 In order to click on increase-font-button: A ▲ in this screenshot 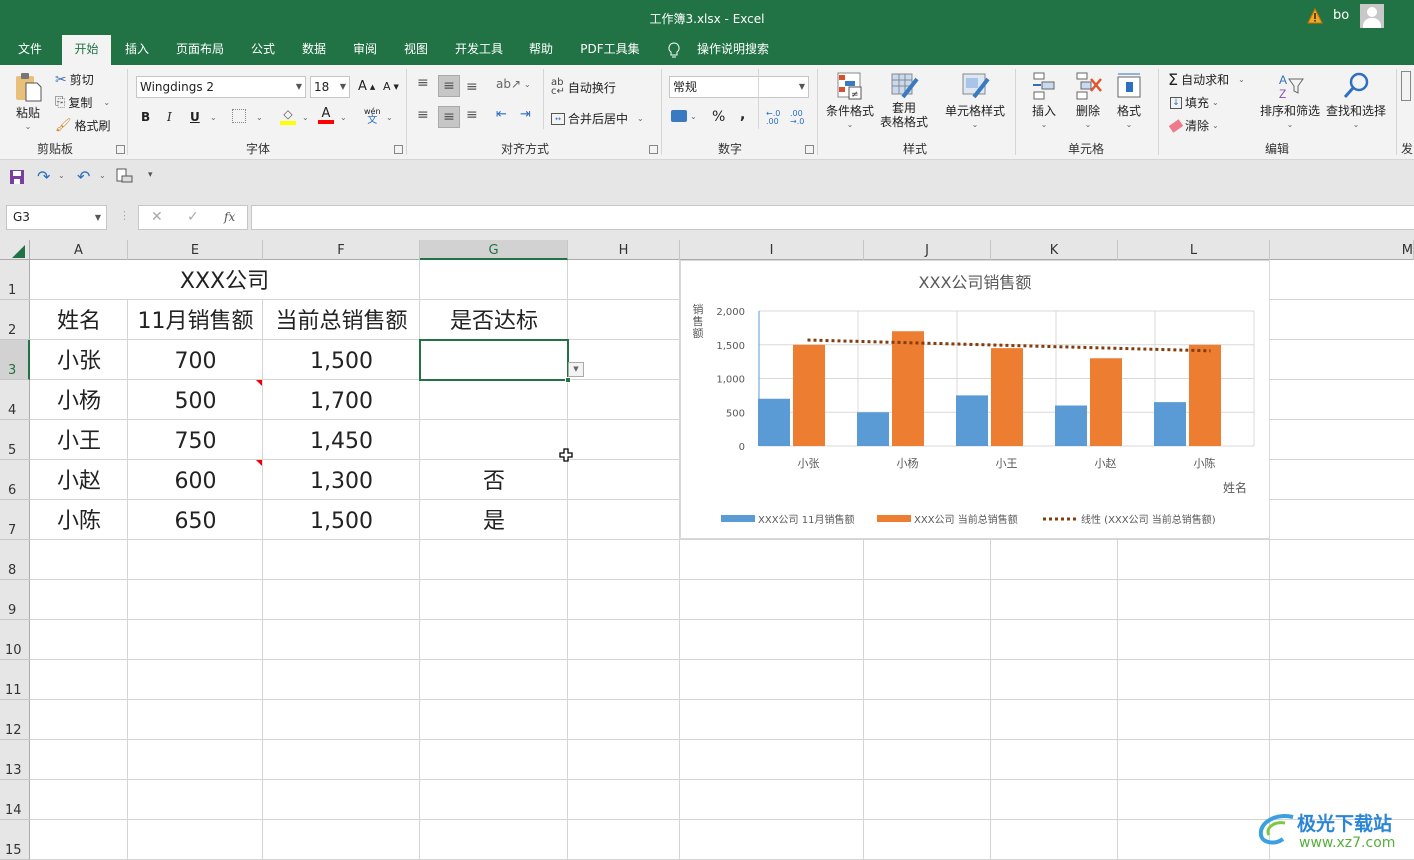, I will do `click(366, 86)`.